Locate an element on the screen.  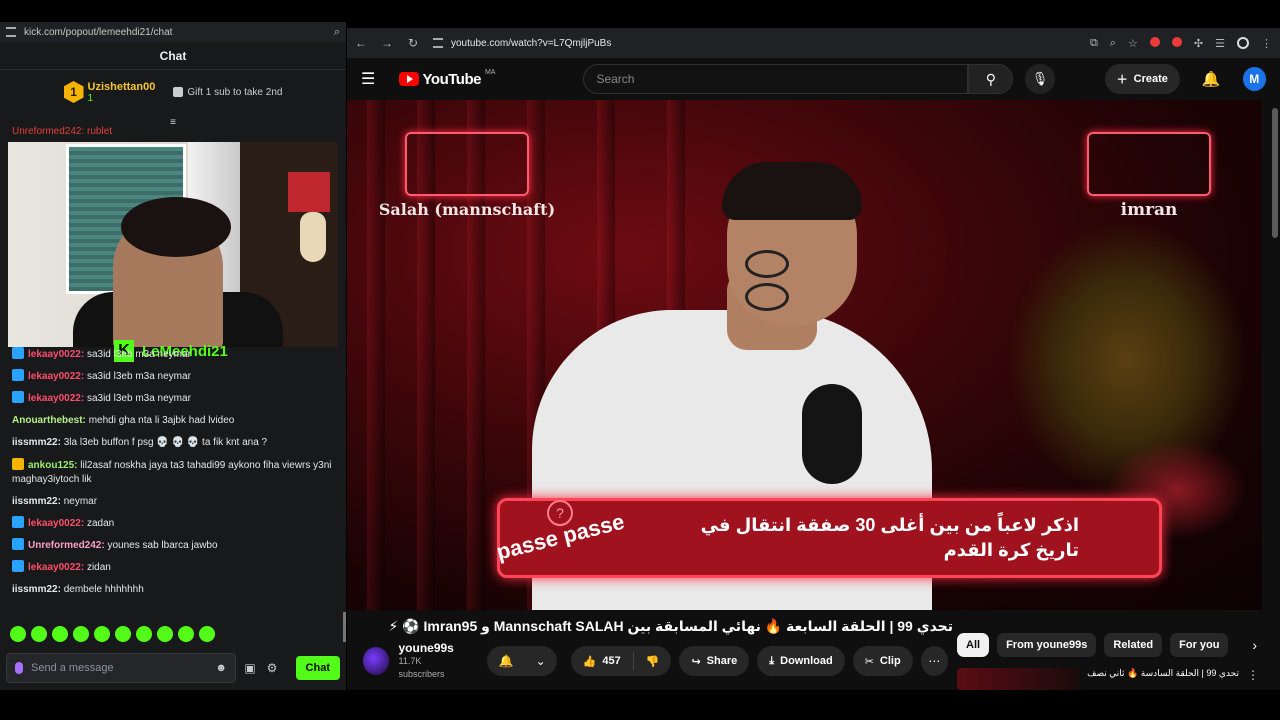
download-button: ⤓ Download is located at coordinates (801, 661).